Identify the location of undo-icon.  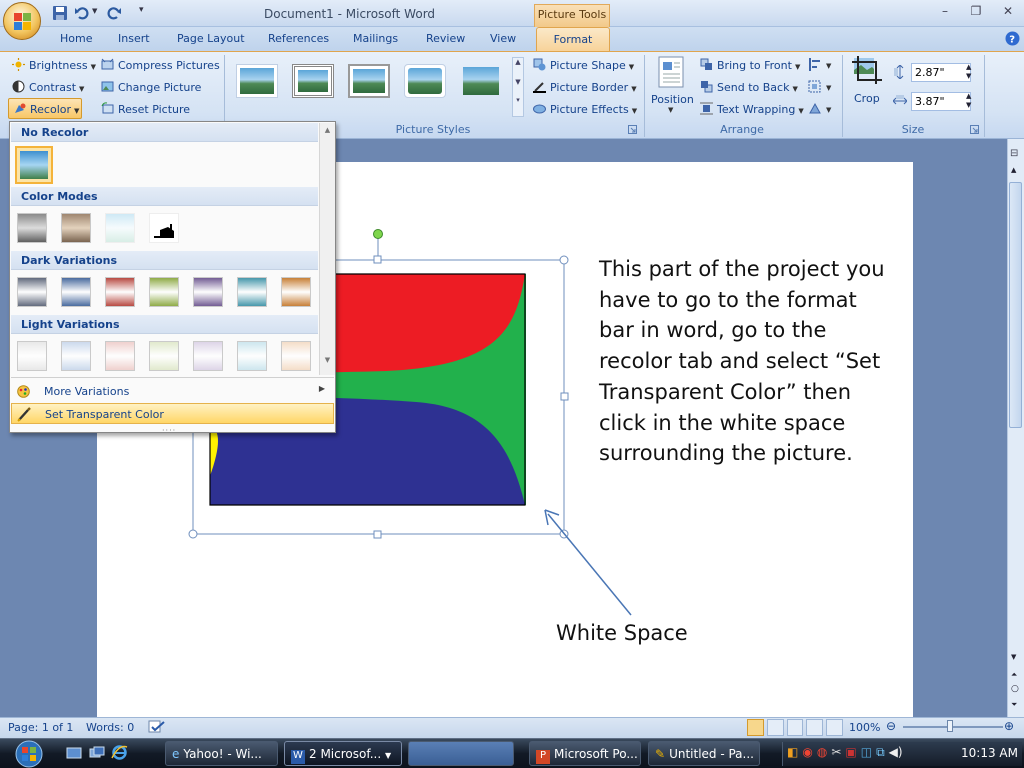
(82, 13).